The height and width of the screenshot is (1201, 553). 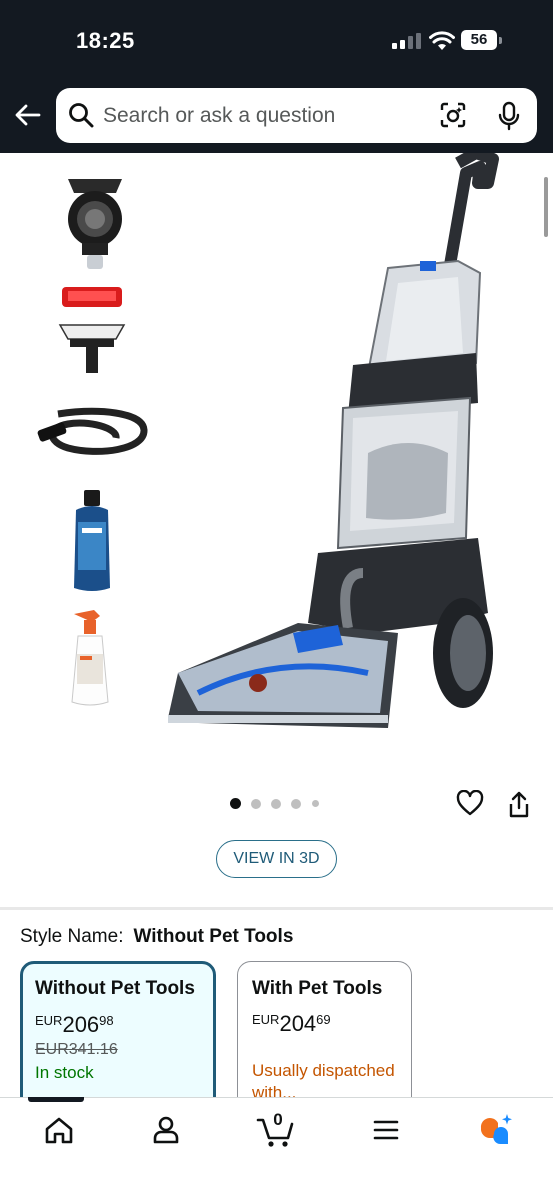 I want to click on status-time: 18:25, so click(x=105, y=40).